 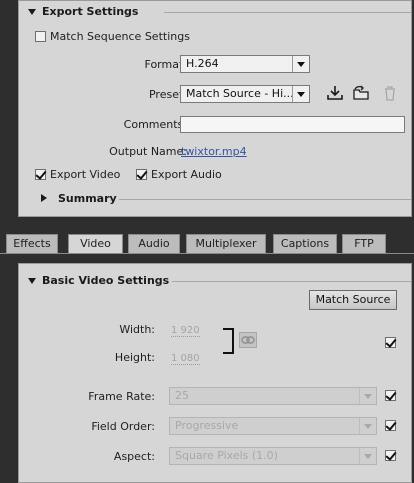 What do you see at coordinates (90, 11) in the screenshot?
I see `export-settings-title: Export Settings` at bounding box center [90, 11].